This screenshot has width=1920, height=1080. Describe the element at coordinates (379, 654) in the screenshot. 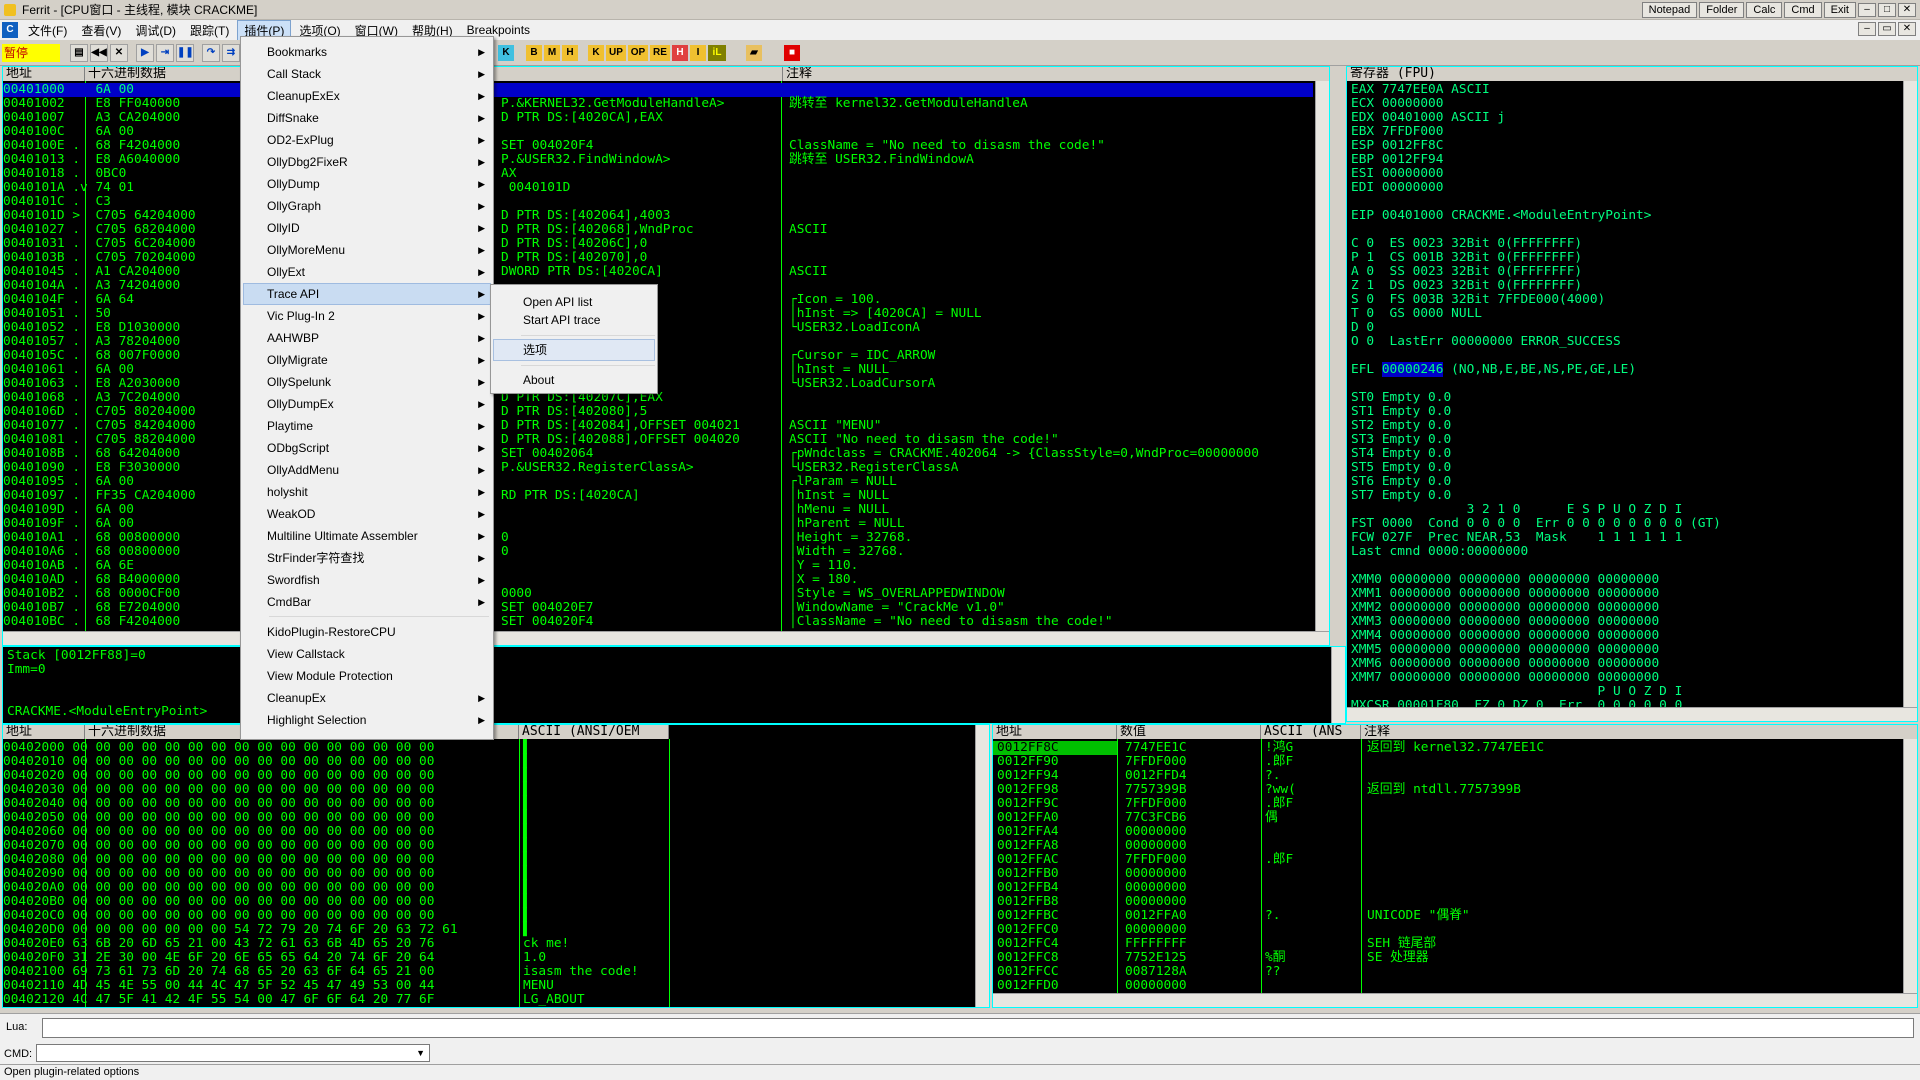

I see `plugin-menu-item: View Callstack` at that location.